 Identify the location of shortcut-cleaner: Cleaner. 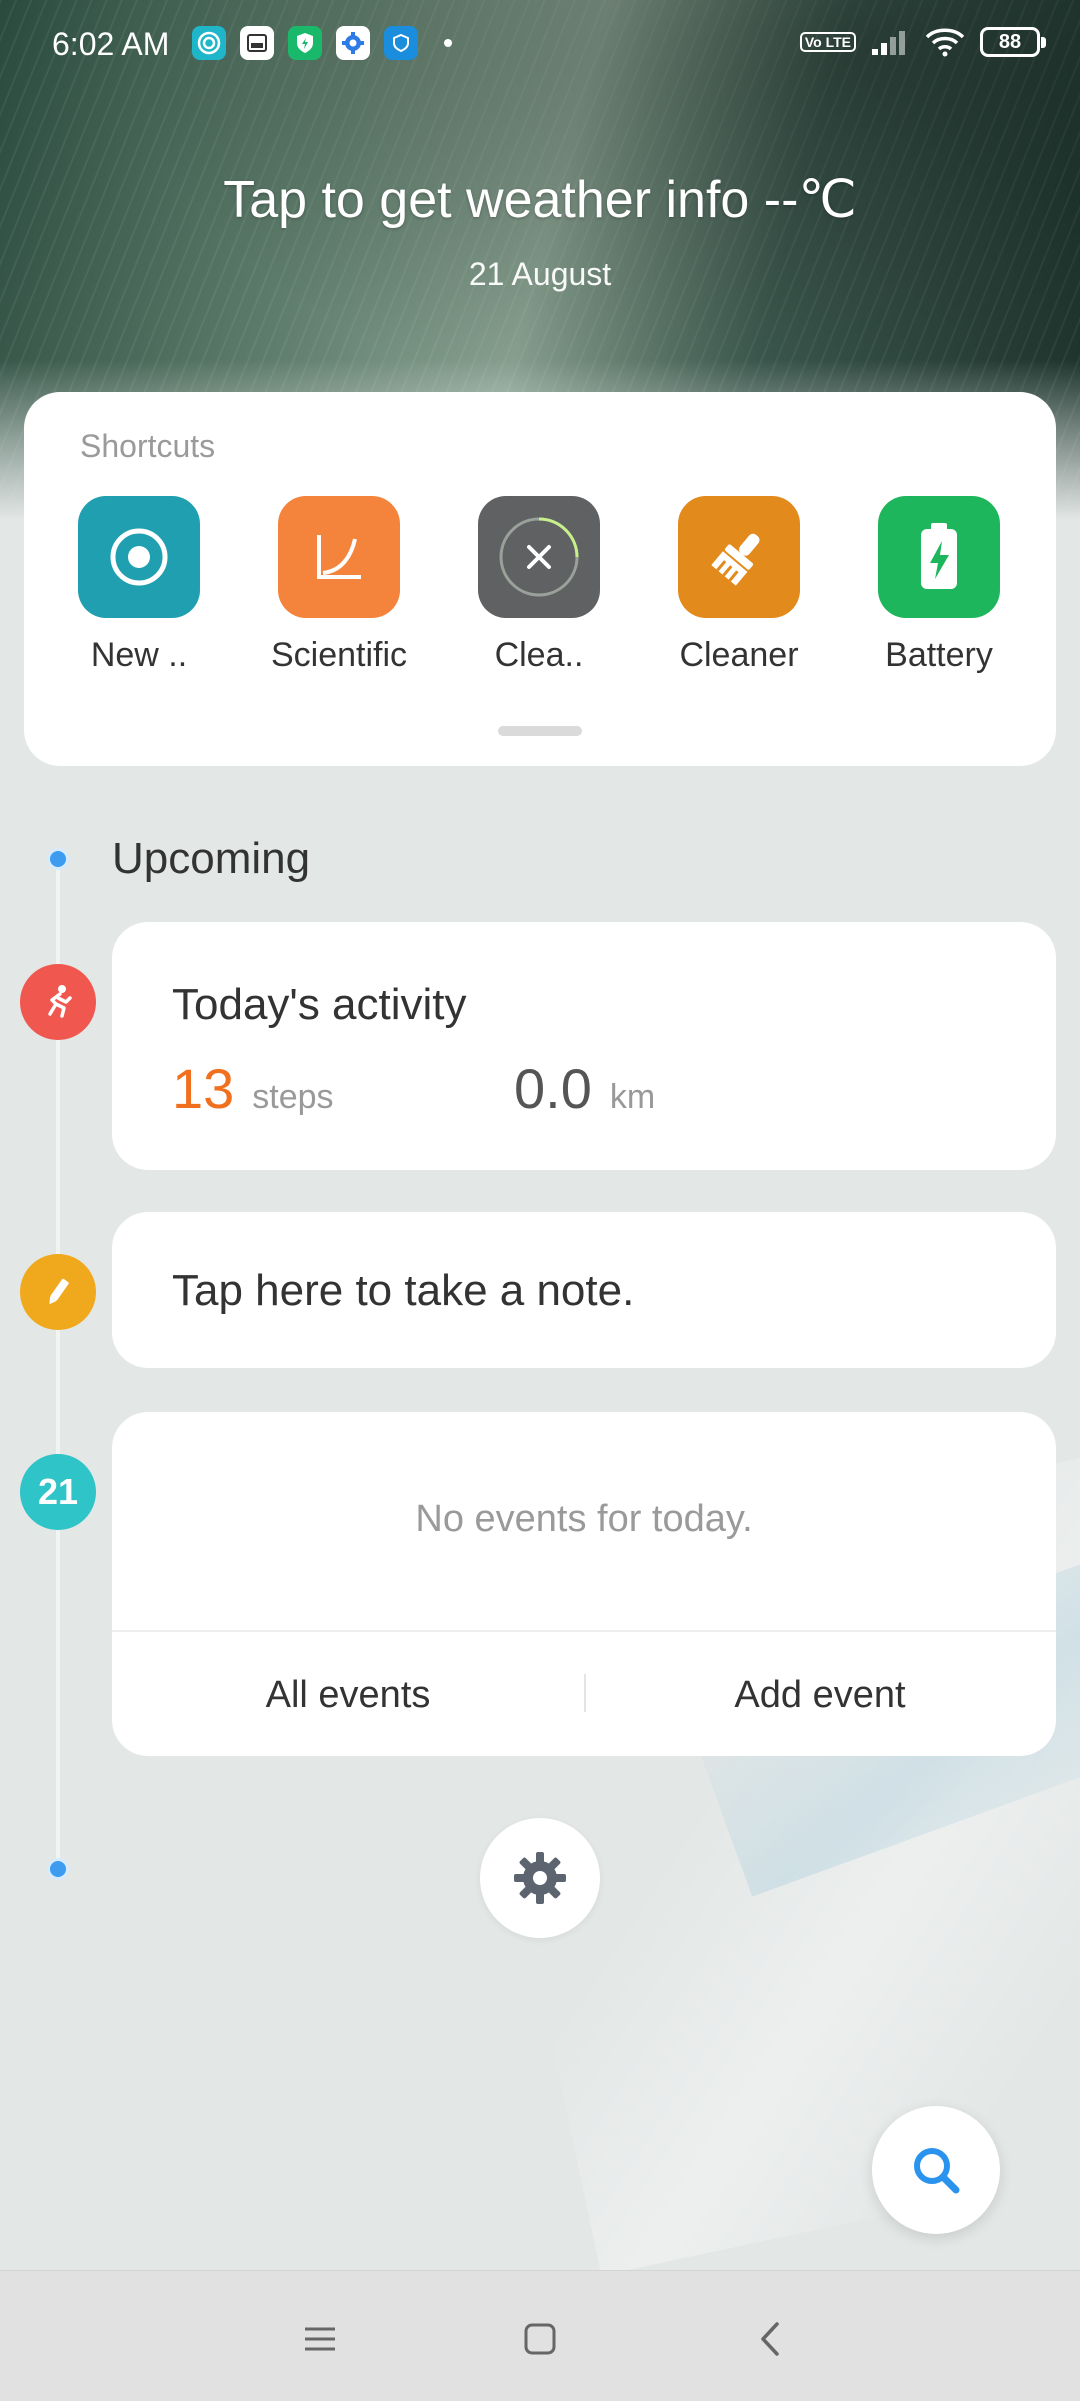
(739, 585).